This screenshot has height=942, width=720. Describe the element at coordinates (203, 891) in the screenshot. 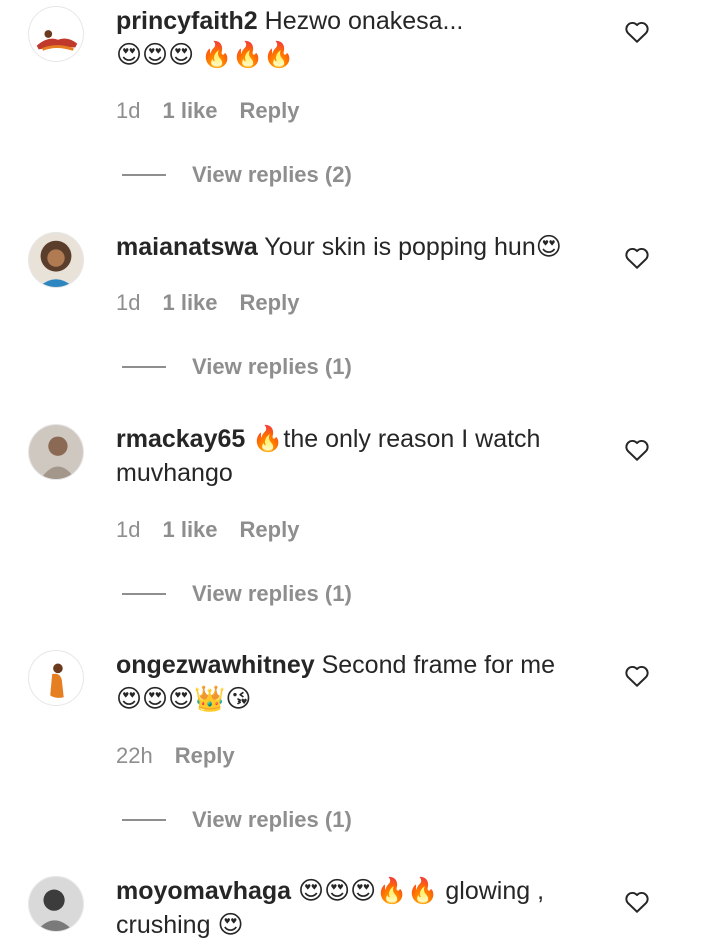

I see `comment-username: moyomavhaga` at that location.